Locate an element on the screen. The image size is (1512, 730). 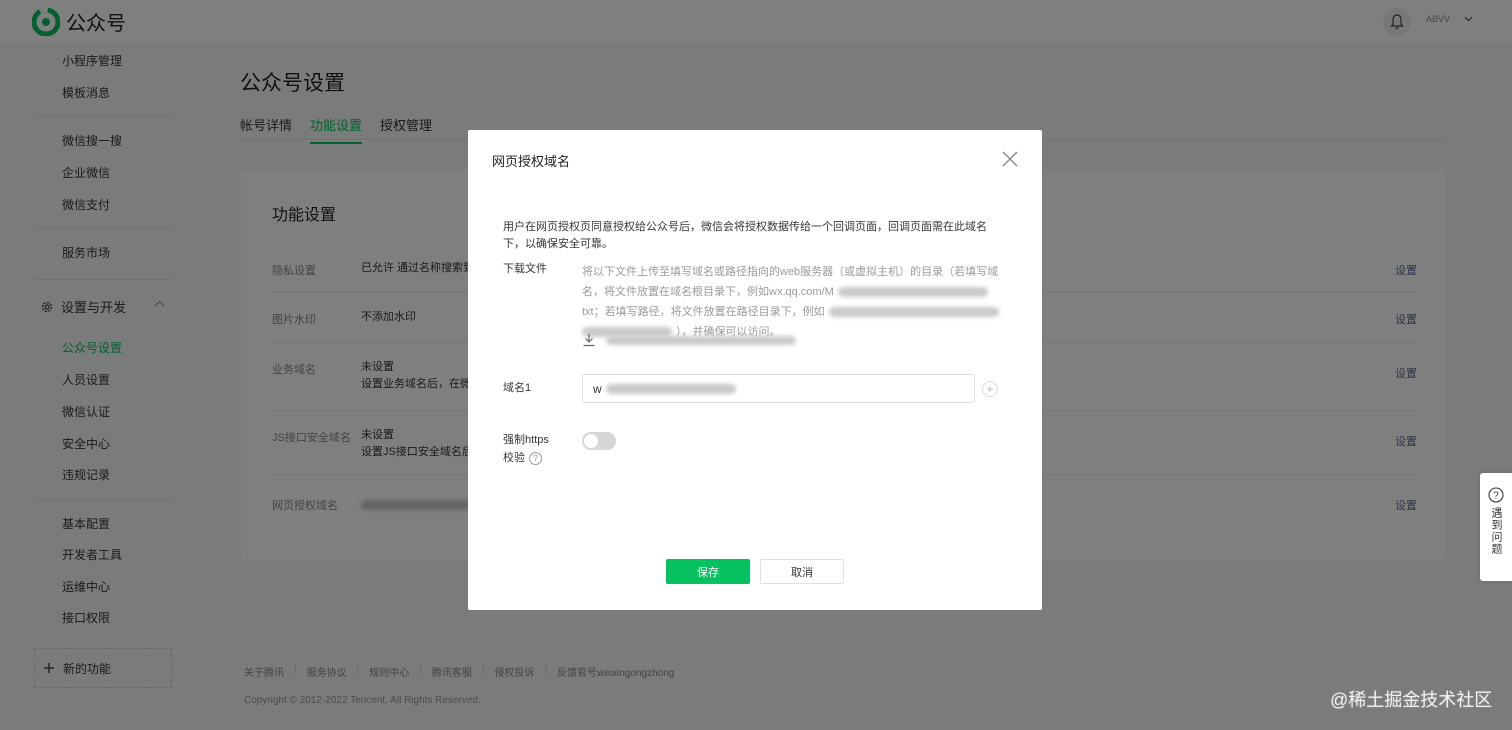
cancel-button: 取消 is located at coordinates (802, 571).